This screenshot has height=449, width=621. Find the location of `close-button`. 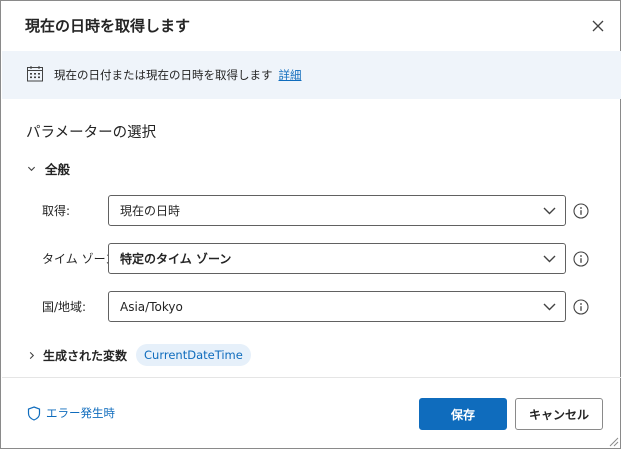

close-button is located at coordinates (598, 26).